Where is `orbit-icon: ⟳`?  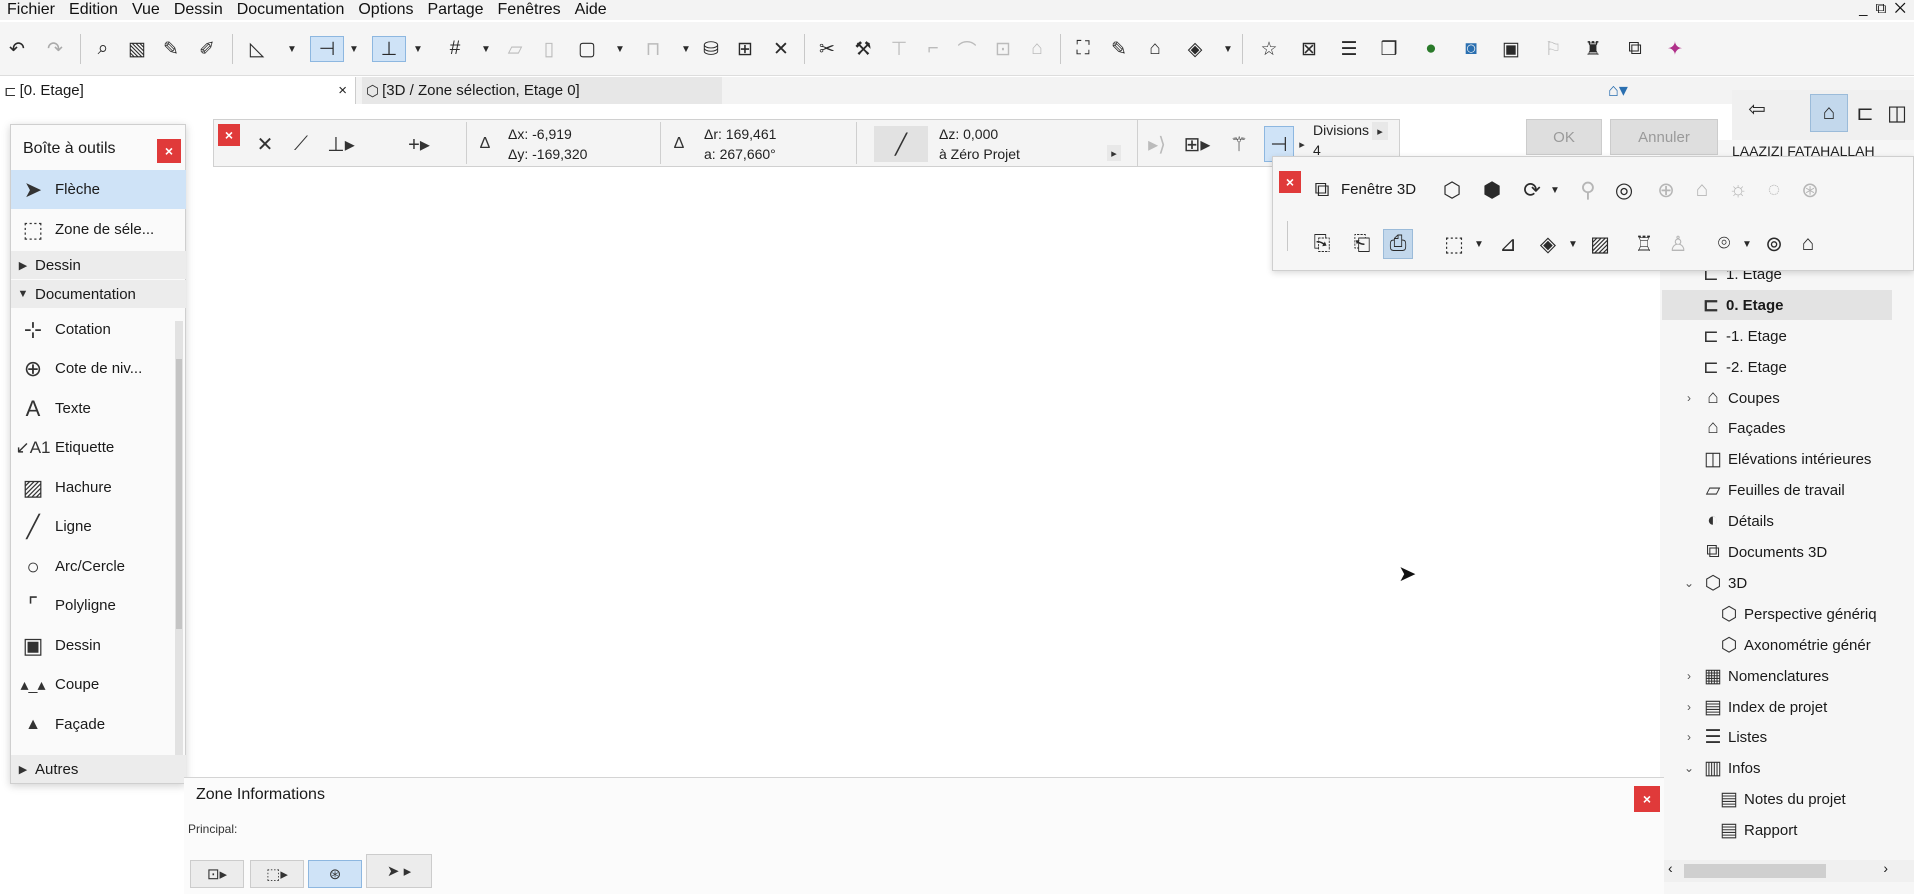
orbit-icon: ⟳ is located at coordinates (1532, 190).